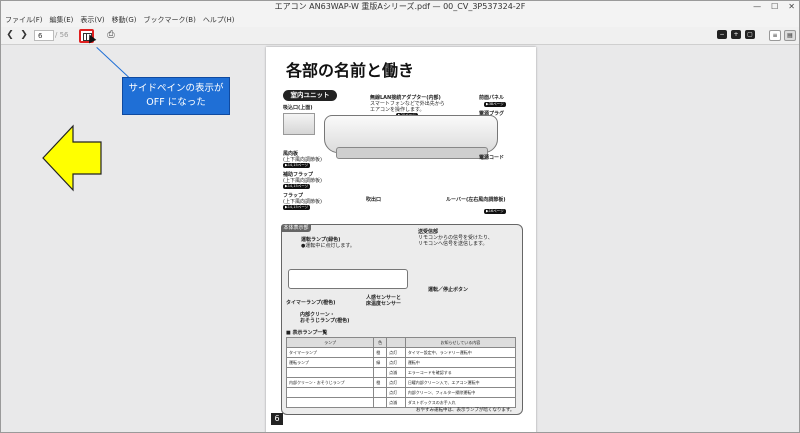  Describe the element at coordinates (396, 342) in the screenshot. I see `table-header-cell` at that location.